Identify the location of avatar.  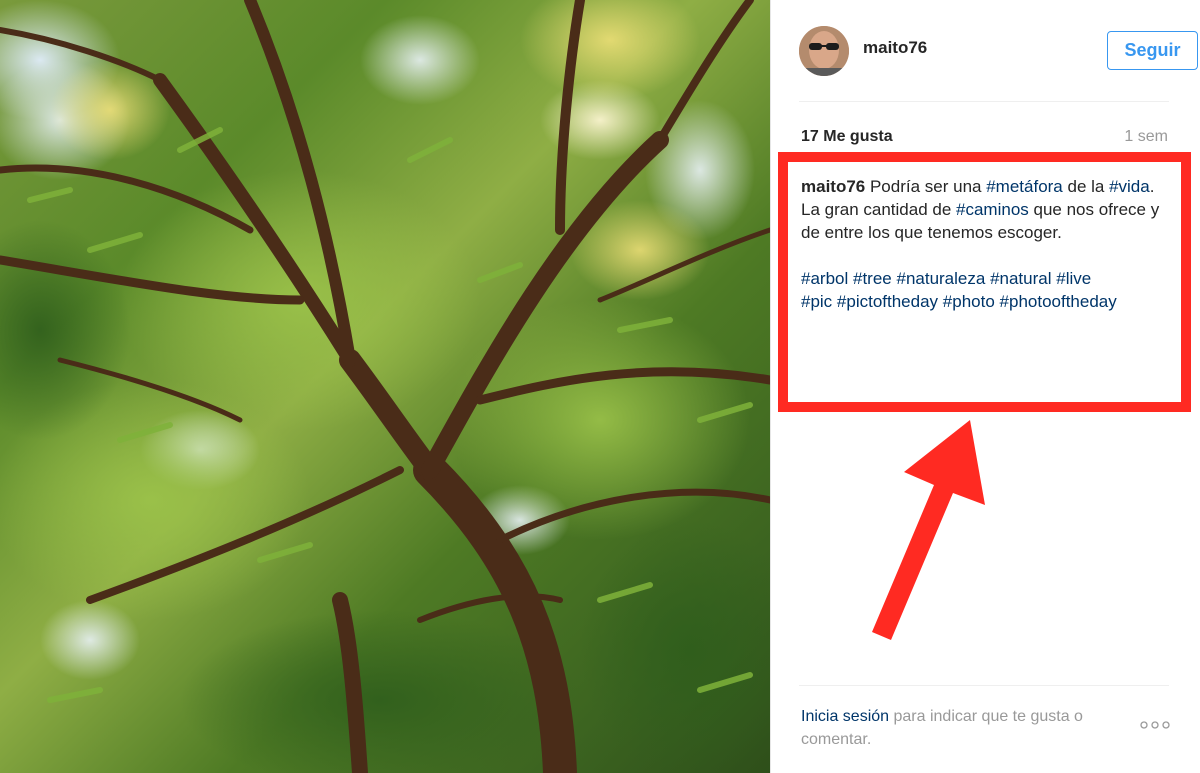
(824, 51).